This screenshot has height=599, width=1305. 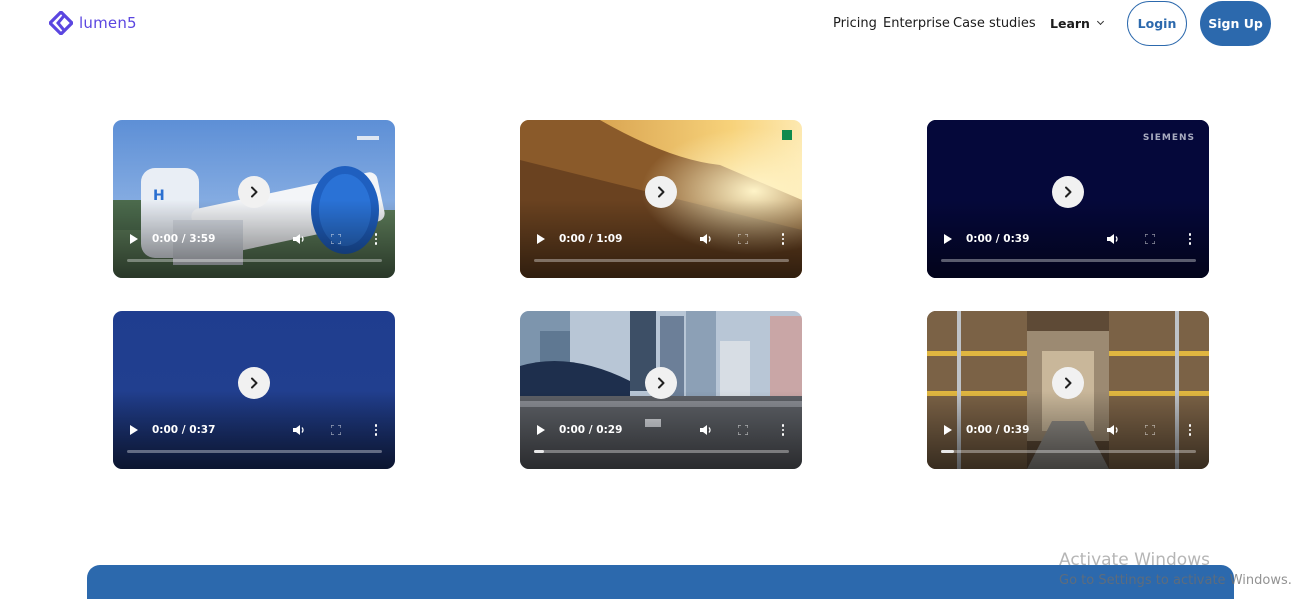 I want to click on nav-learn-dropdown: Learn, so click(x=1077, y=23).